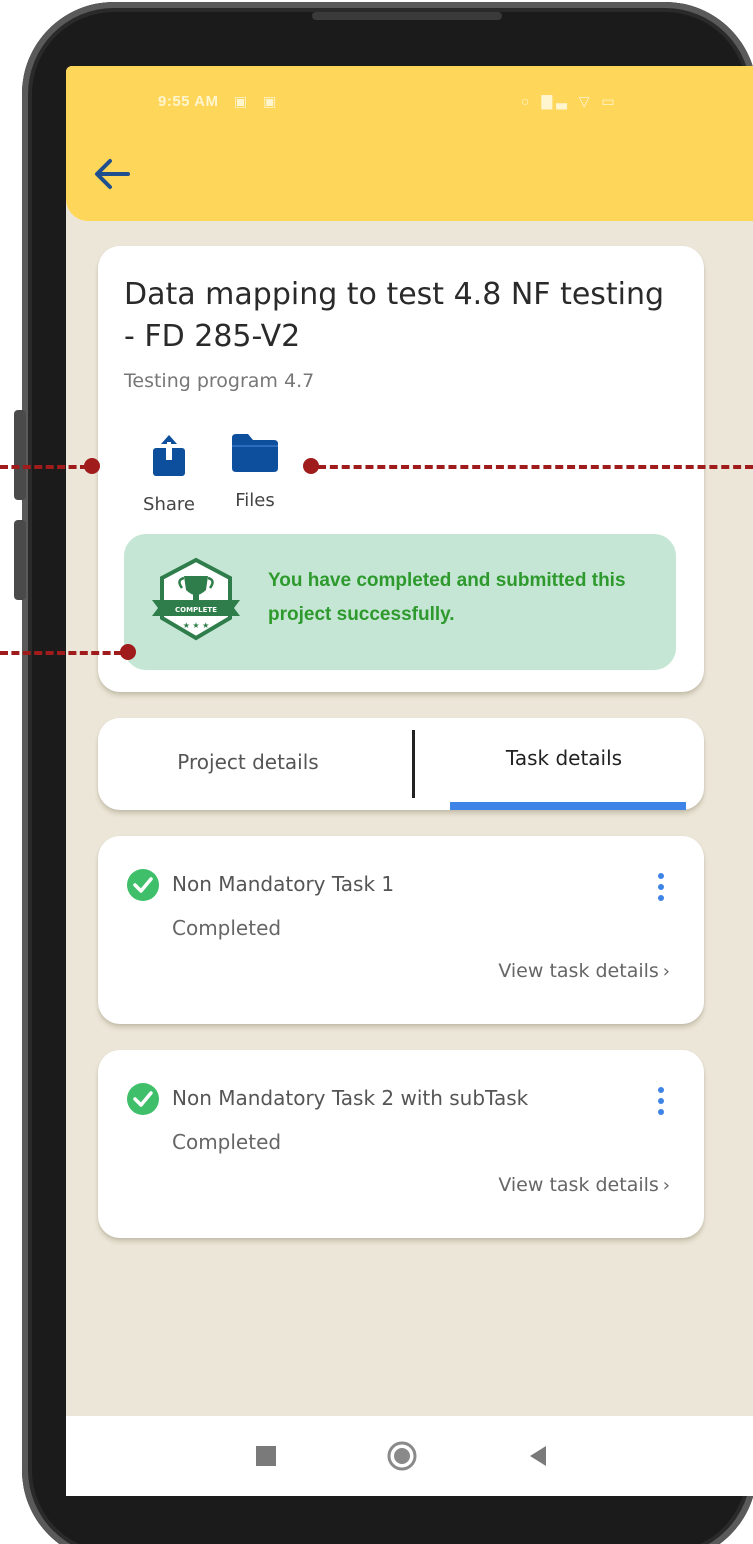 This screenshot has height=1544, width=753. What do you see at coordinates (350, 1098) in the screenshot?
I see `task-name: Non Mandatory Task 2 with subTask` at bounding box center [350, 1098].